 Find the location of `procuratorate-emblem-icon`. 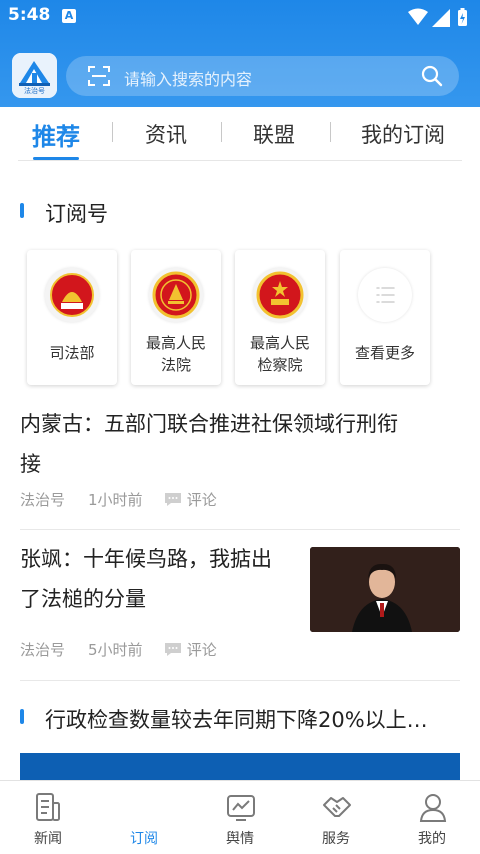

procuratorate-emblem-icon is located at coordinates (280, 295).